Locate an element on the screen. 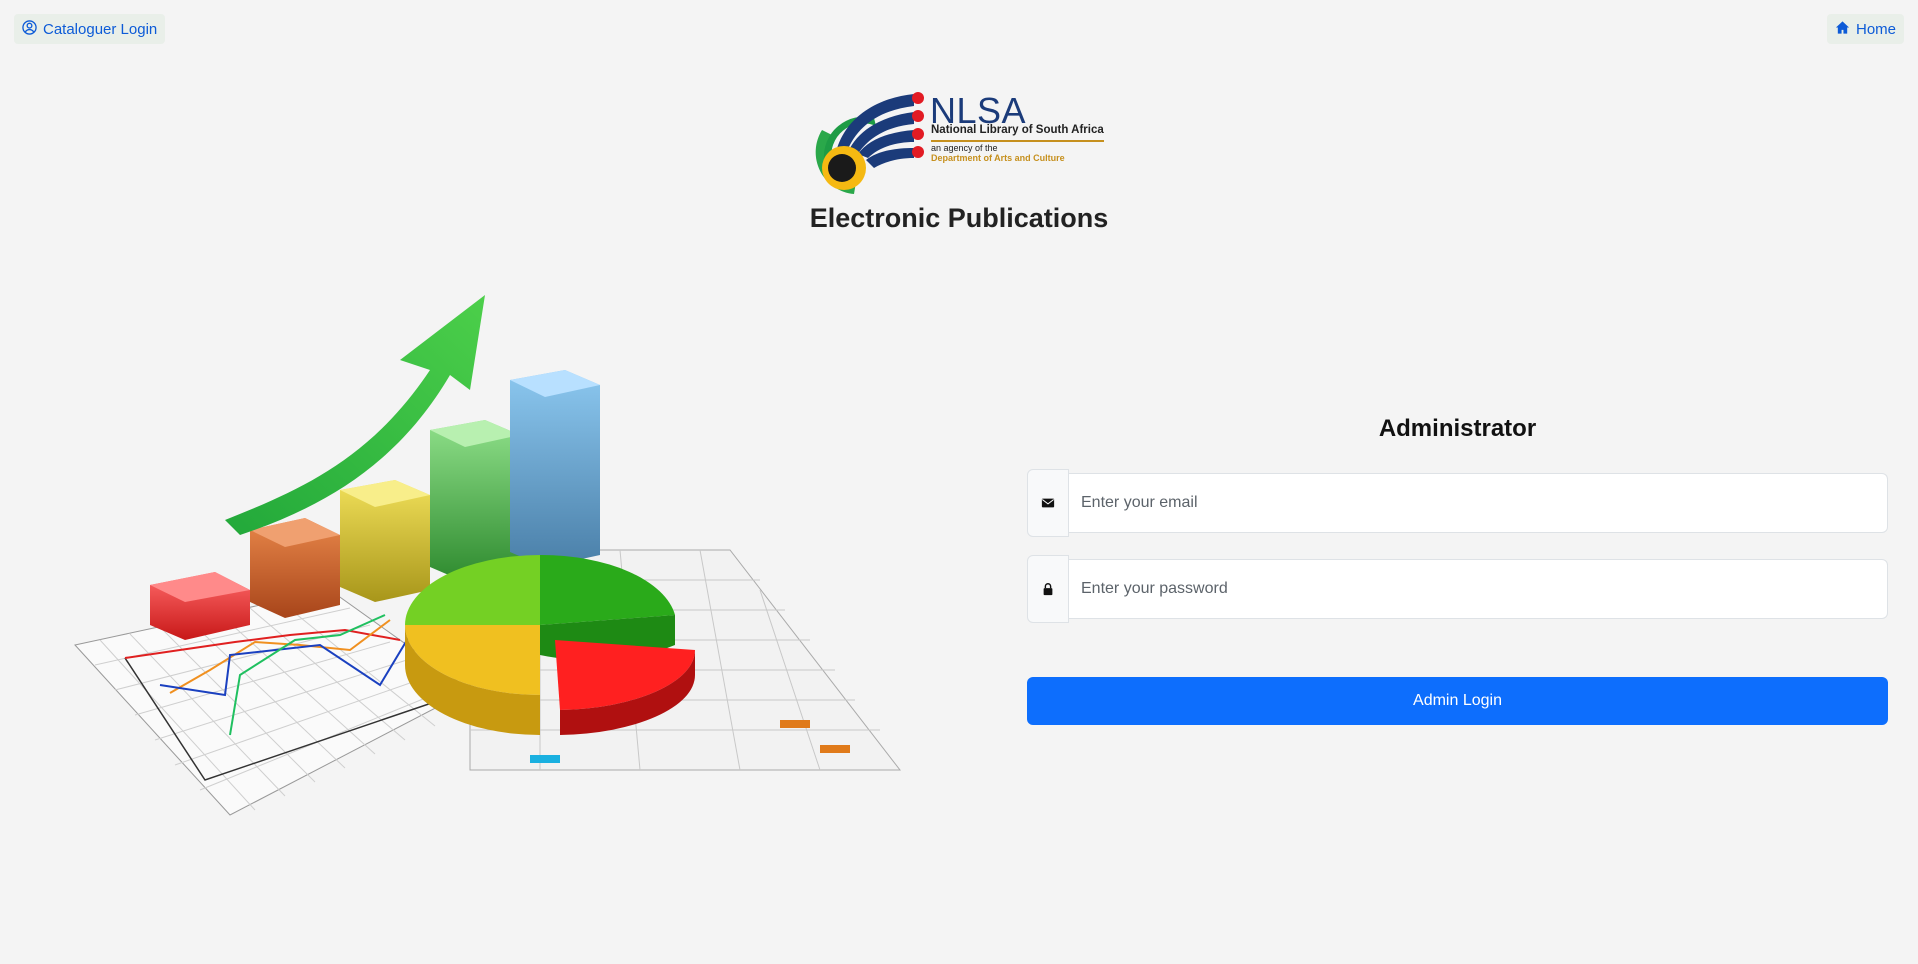  envelope-icon is located at coordinates (1048, 503).